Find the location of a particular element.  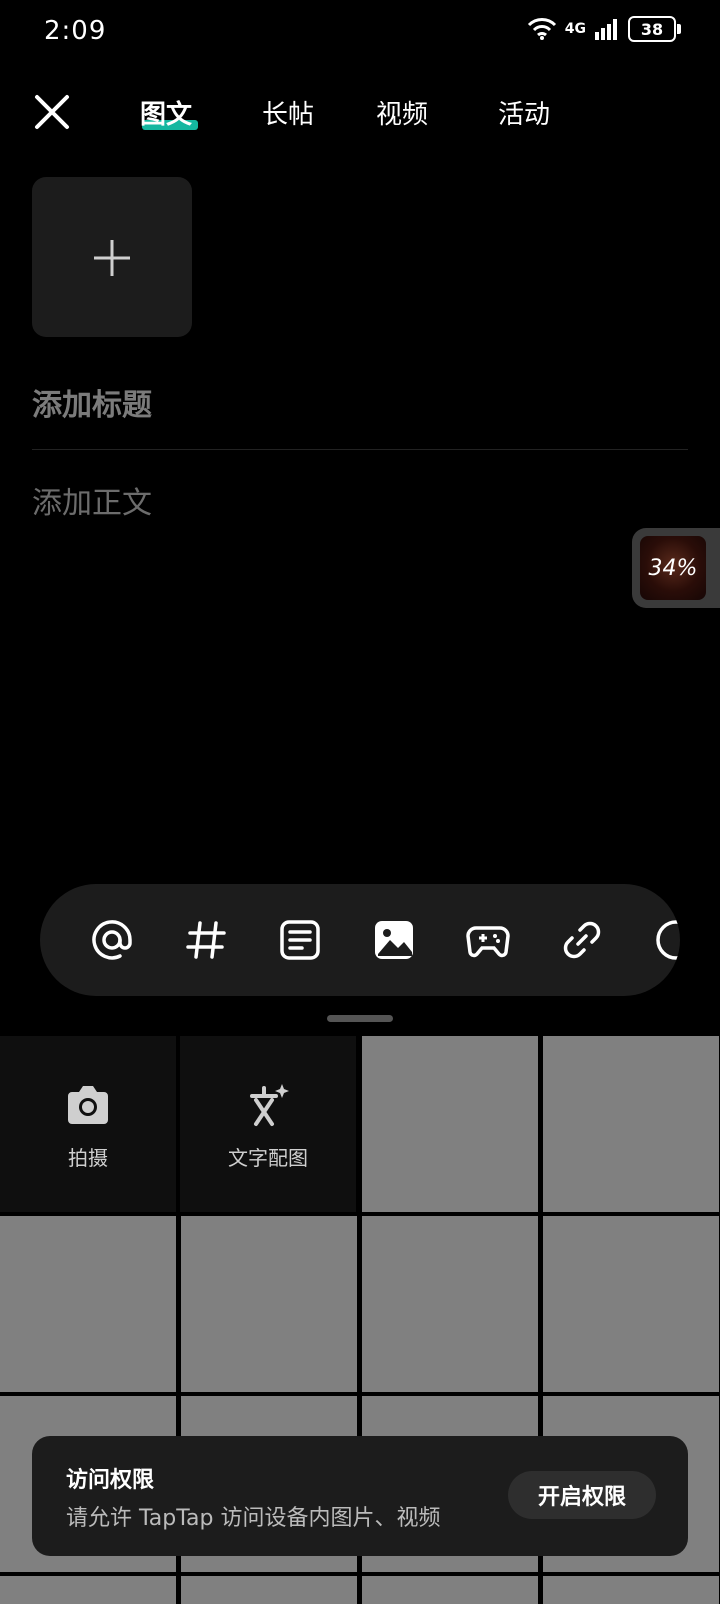

text-block-icon is located at coordinates (300, 940).